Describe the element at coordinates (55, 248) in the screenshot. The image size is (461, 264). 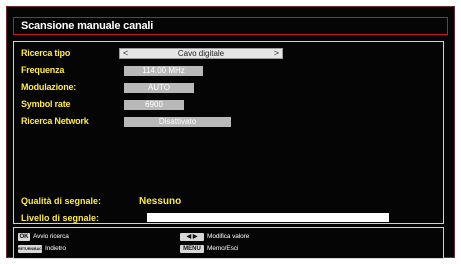
I see `back-hint: Indietro` at that location.